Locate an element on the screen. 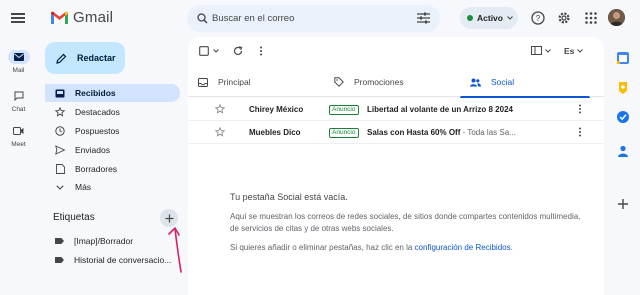 The width and height of the screenshot is (640, 295). gmail-logo: Gmail is located at coordinates (81, 17).